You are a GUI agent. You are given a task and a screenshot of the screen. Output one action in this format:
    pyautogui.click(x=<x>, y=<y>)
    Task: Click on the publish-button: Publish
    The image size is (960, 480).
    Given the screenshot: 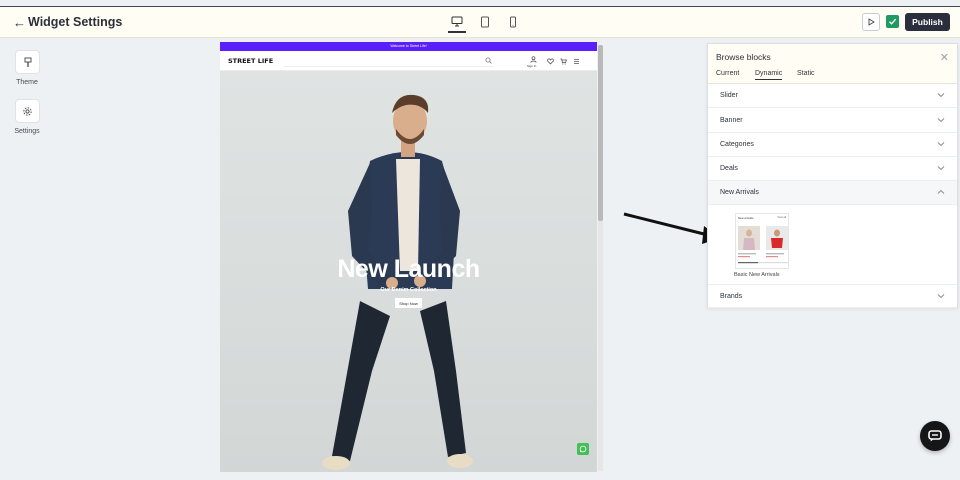 What is the action you would take?
    pyautogui.click(x=927, y=22)
    